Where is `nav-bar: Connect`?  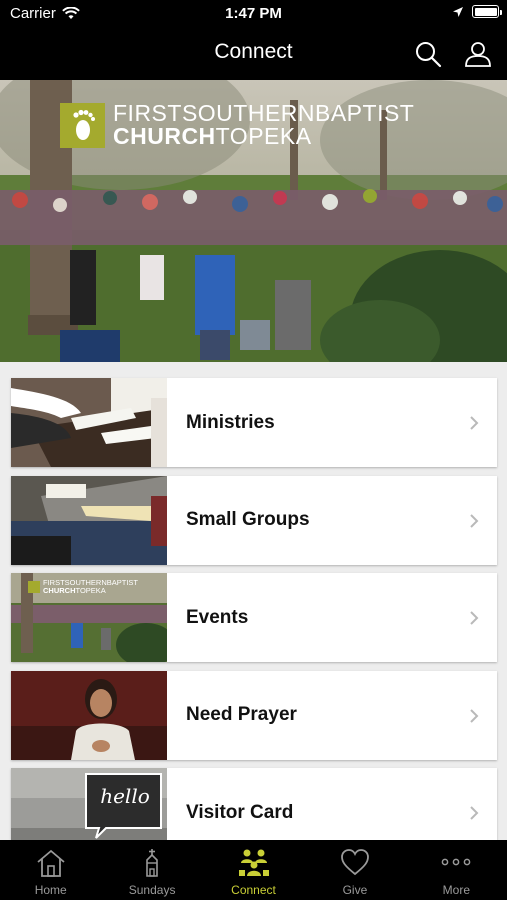 nav-bar: Connect is located at coordinates (253, 54).